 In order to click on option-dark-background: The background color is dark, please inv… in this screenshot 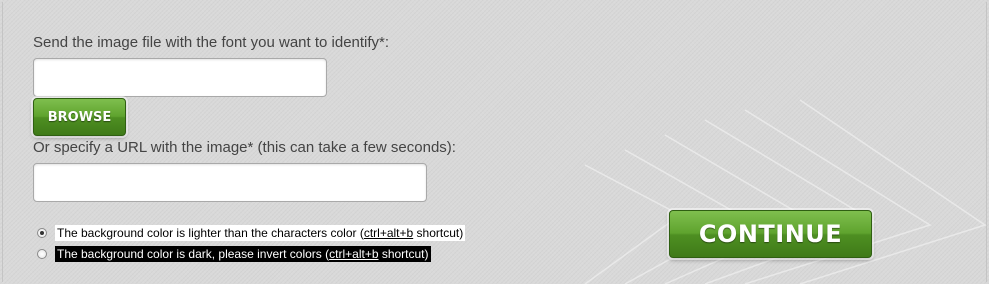, I will do `click(234, 254)`.